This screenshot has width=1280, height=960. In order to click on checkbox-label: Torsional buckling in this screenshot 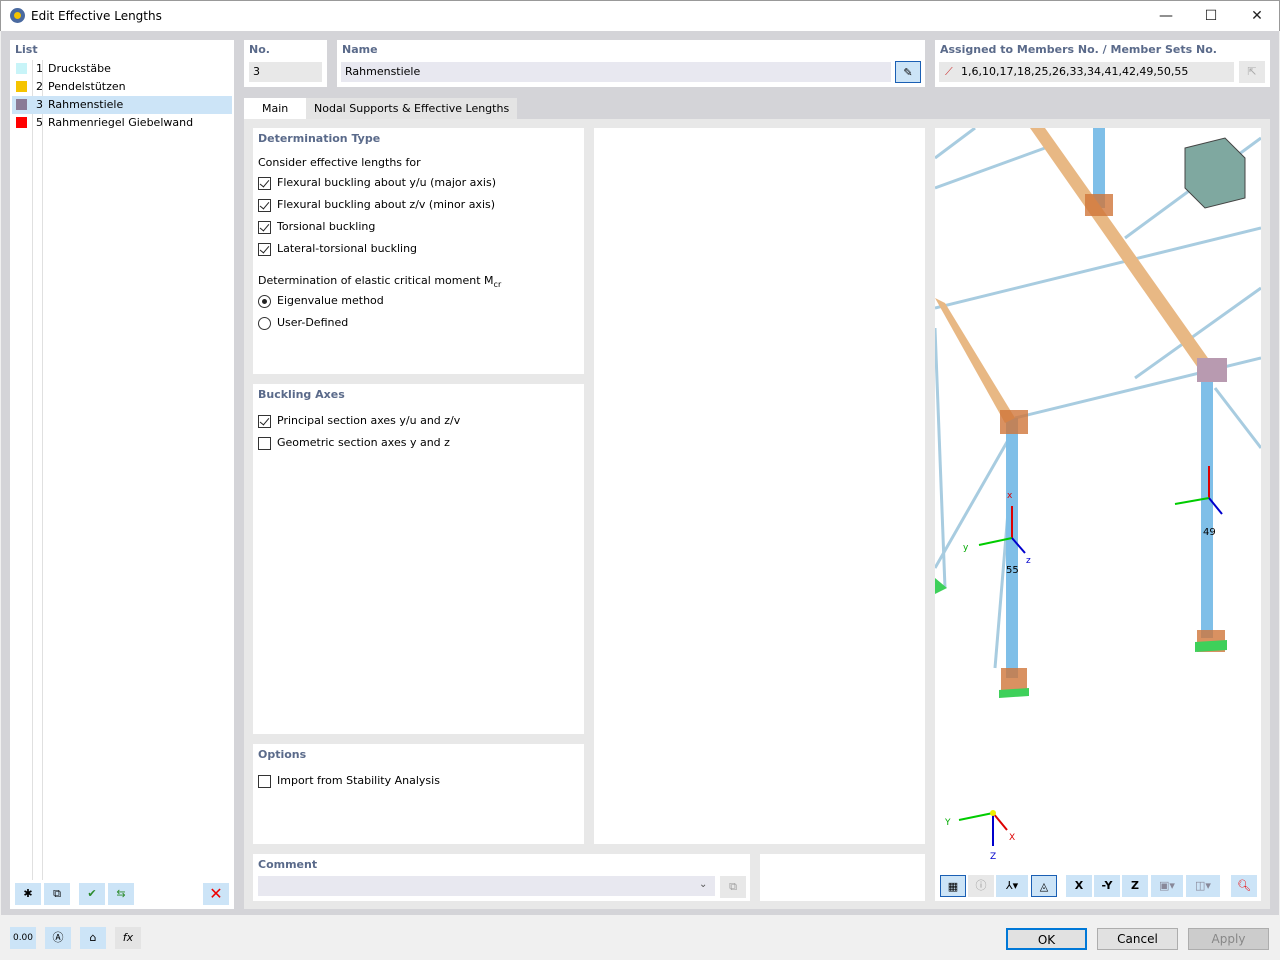, I will do `click(326, 226)`.